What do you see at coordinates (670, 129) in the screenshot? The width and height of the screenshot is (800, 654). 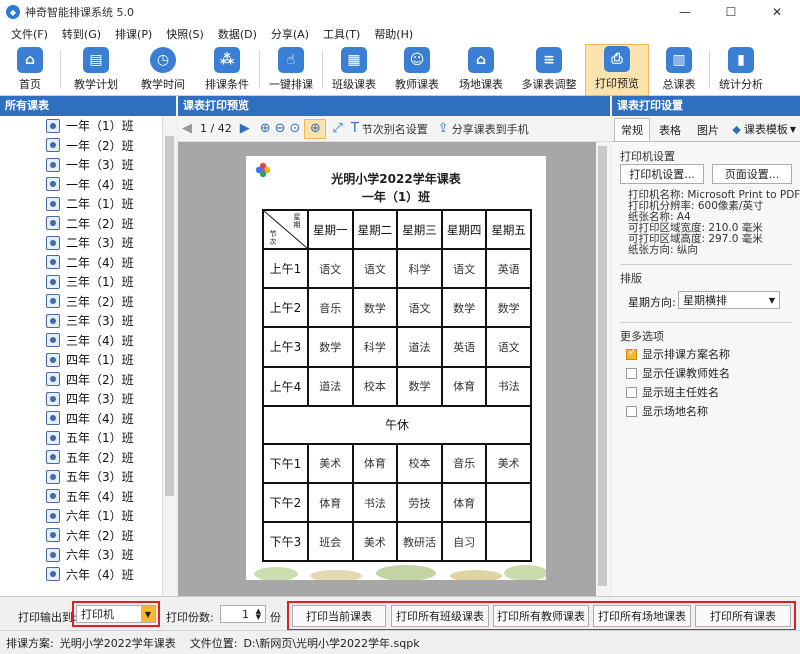 I see `tab-table: 表格` at bounding box center [670, 129].